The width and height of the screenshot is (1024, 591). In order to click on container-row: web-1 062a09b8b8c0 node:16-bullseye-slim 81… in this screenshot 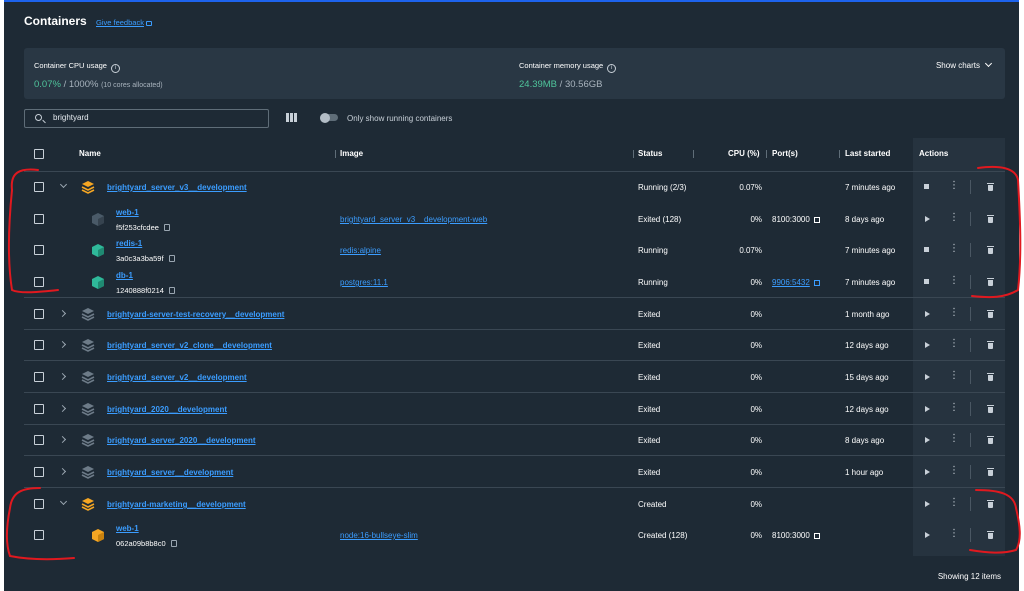, I will do `click(514, 535)`.